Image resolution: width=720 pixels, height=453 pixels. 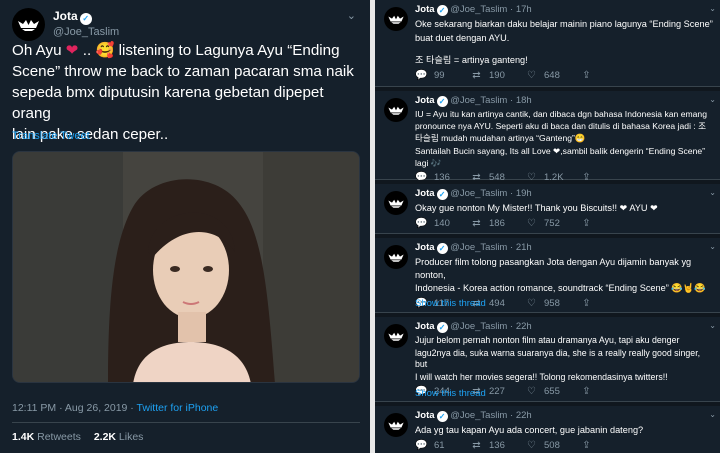 What do you see at coordinates (442, 445) in the screenshot?
I see `reply-button: 💬 61` at bounding box center [442, 445].